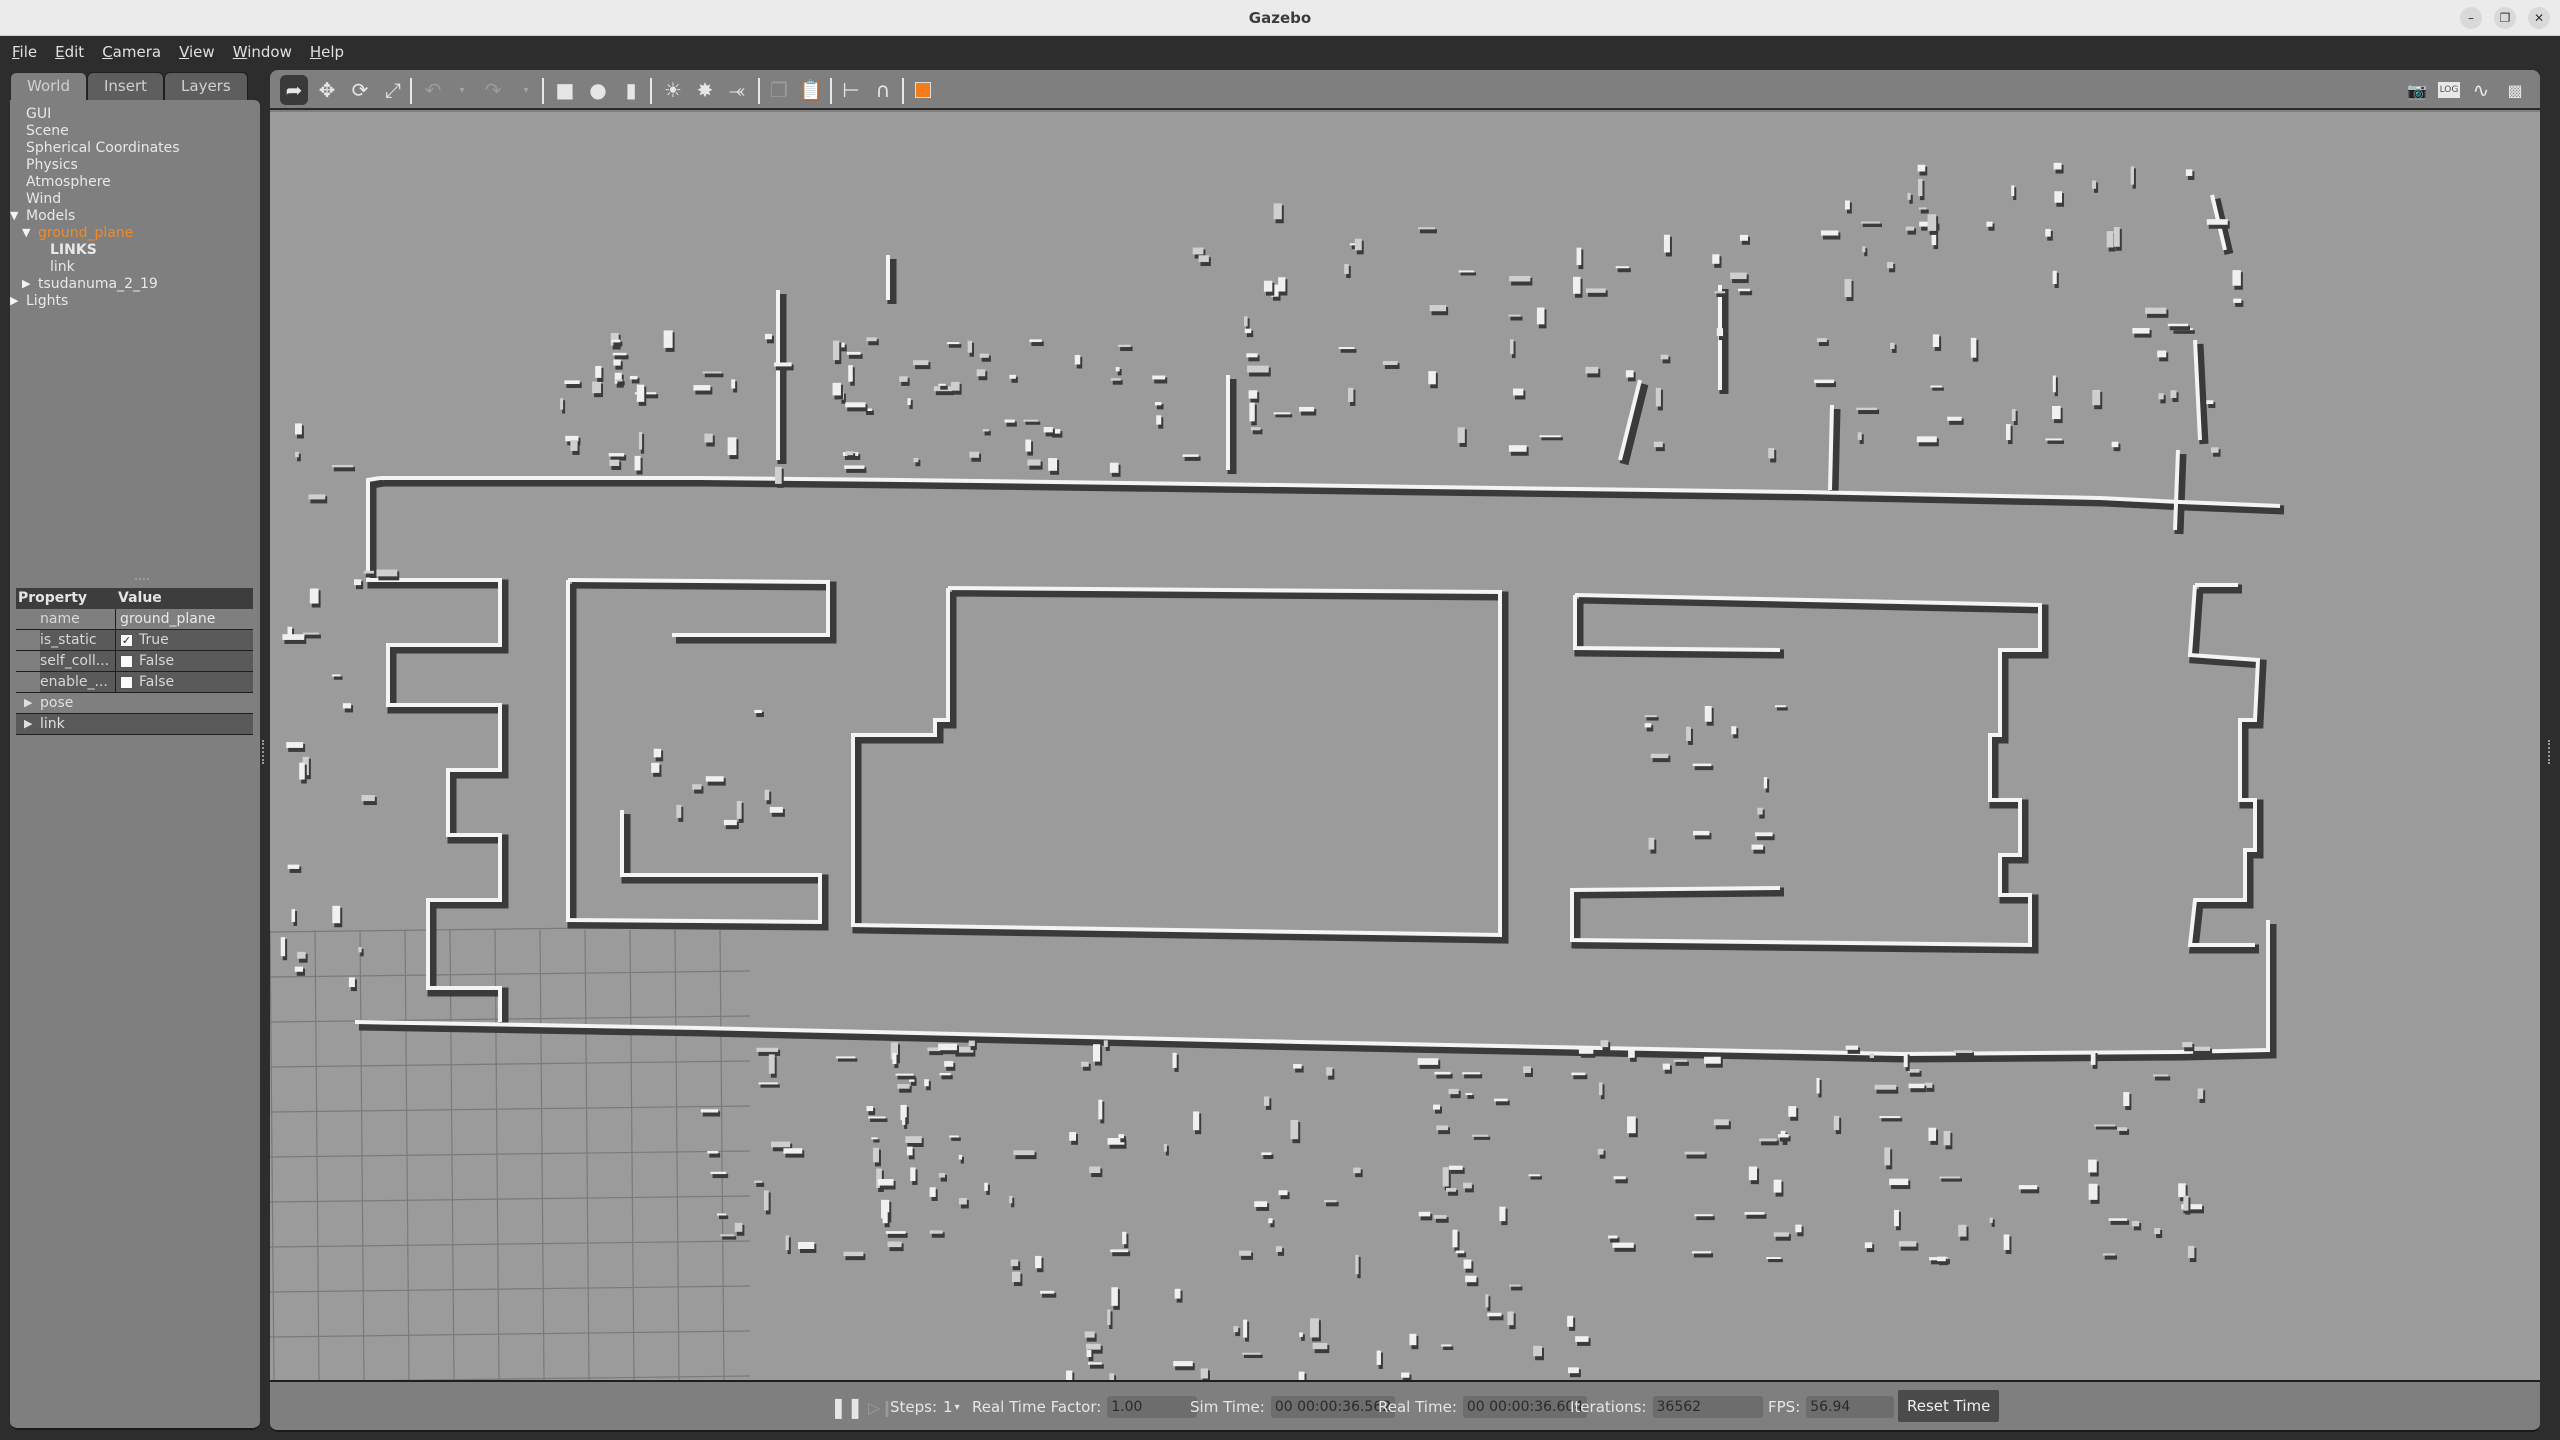  What do you see at coordinates (126, 640) in the screenshot?
I see `is-static-checkbox: ✓` at bounding box center [126, 640].